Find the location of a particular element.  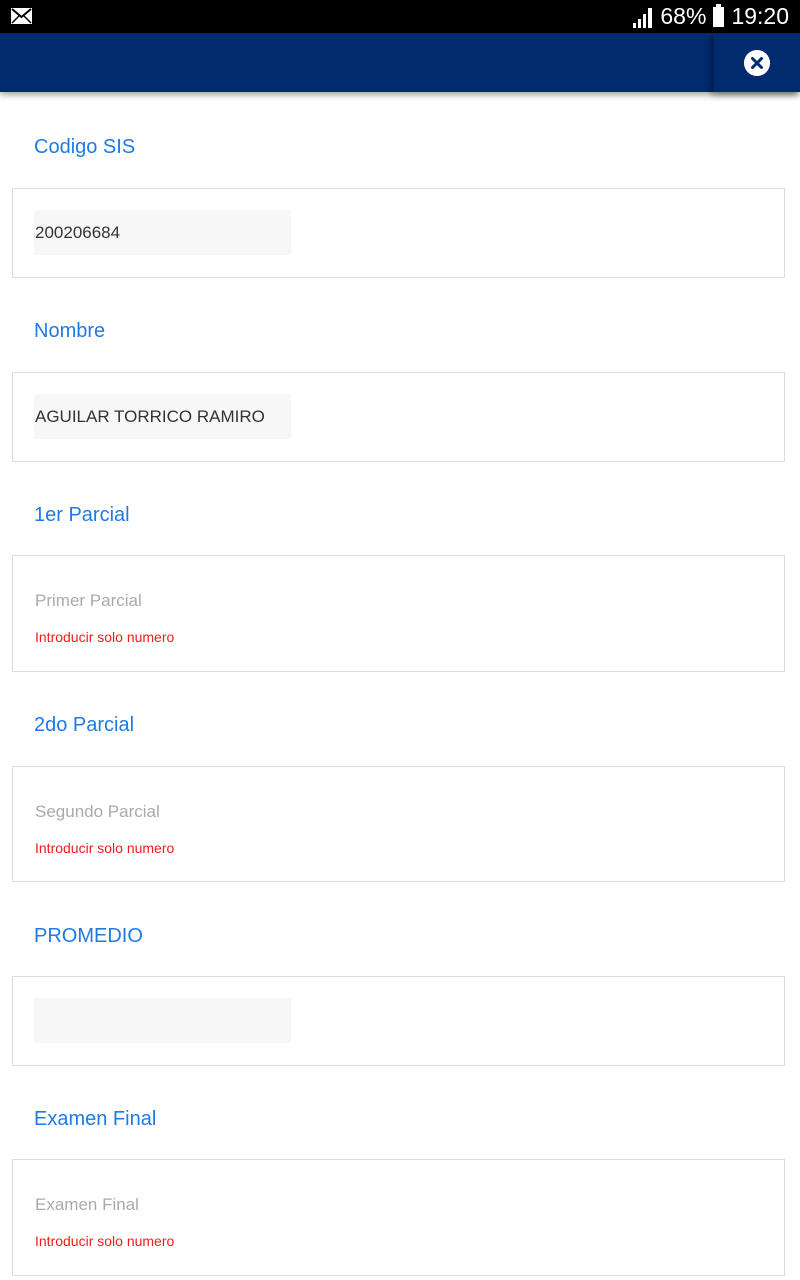

nombre-label: Nombre is located at coordinates (70, 331).